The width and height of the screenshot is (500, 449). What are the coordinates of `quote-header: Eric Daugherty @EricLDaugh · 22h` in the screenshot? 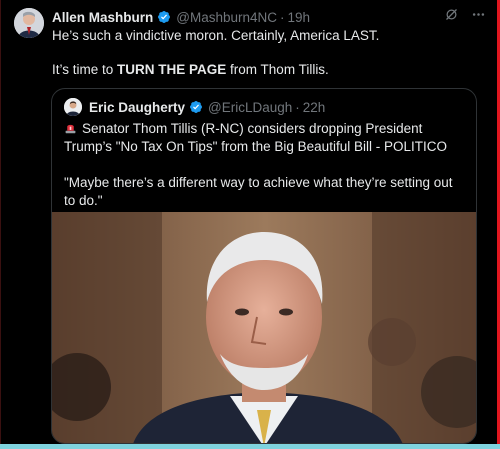 It's located at (194, 107).